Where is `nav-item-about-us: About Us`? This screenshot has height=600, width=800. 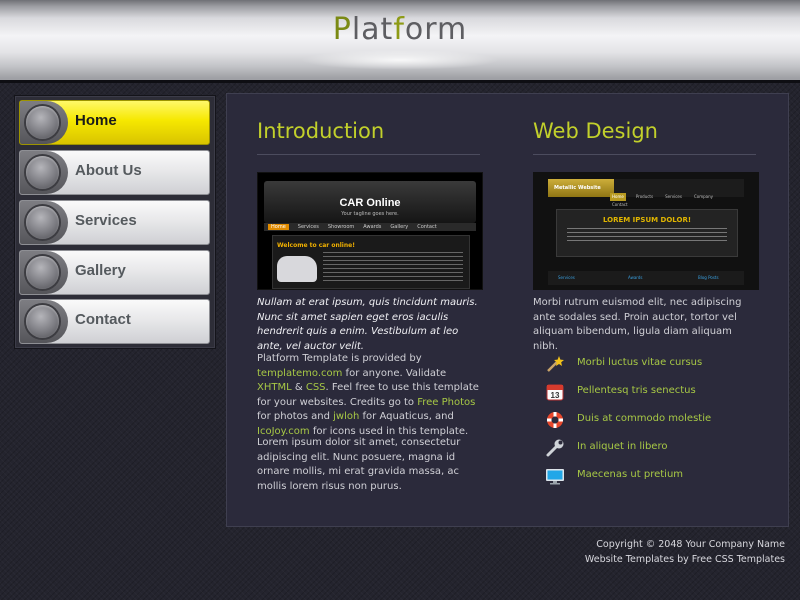
nav-item-about-us: About Us is located at coordinates (114, 172).